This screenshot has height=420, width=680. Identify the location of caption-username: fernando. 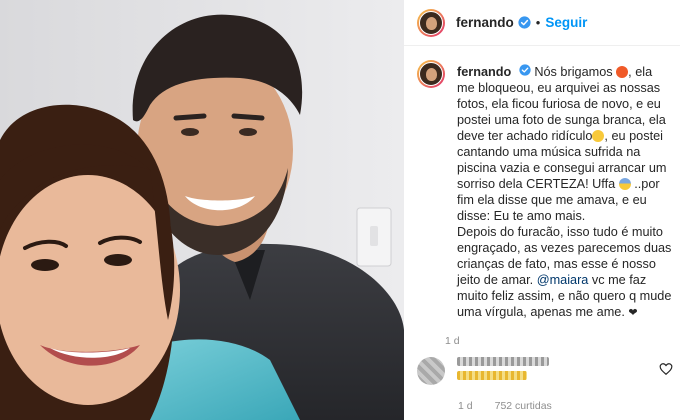
(484, 72).